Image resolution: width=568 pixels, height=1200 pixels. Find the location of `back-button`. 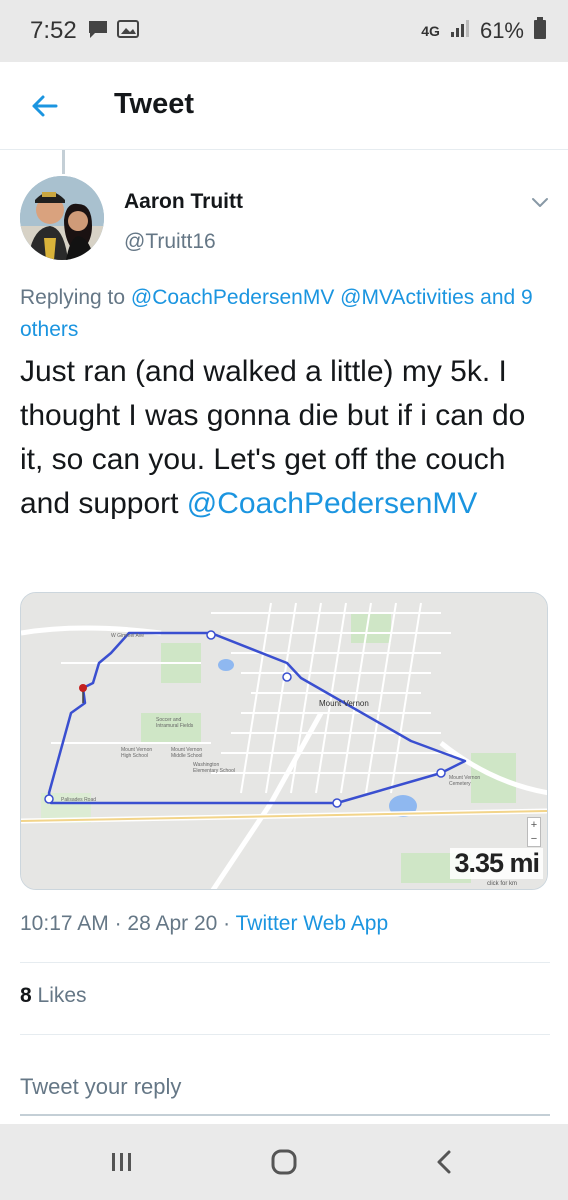

back-button is located at coordinates (44, 106).